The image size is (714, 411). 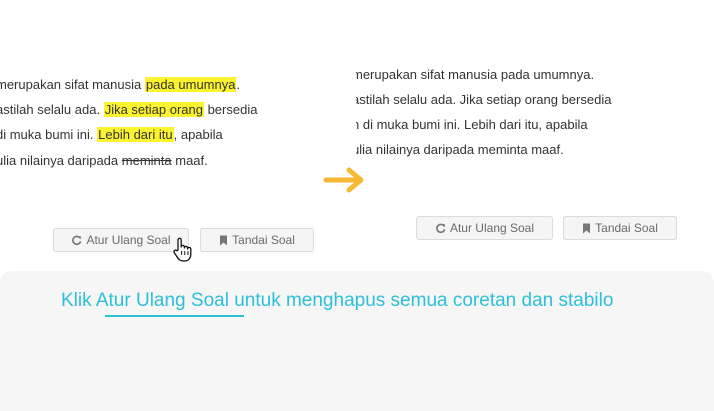 What do you see at coordinates (52, 109) in the screenshot?
I see `plain-text: astilah selalu ada.` at bounding box center [52, 109].